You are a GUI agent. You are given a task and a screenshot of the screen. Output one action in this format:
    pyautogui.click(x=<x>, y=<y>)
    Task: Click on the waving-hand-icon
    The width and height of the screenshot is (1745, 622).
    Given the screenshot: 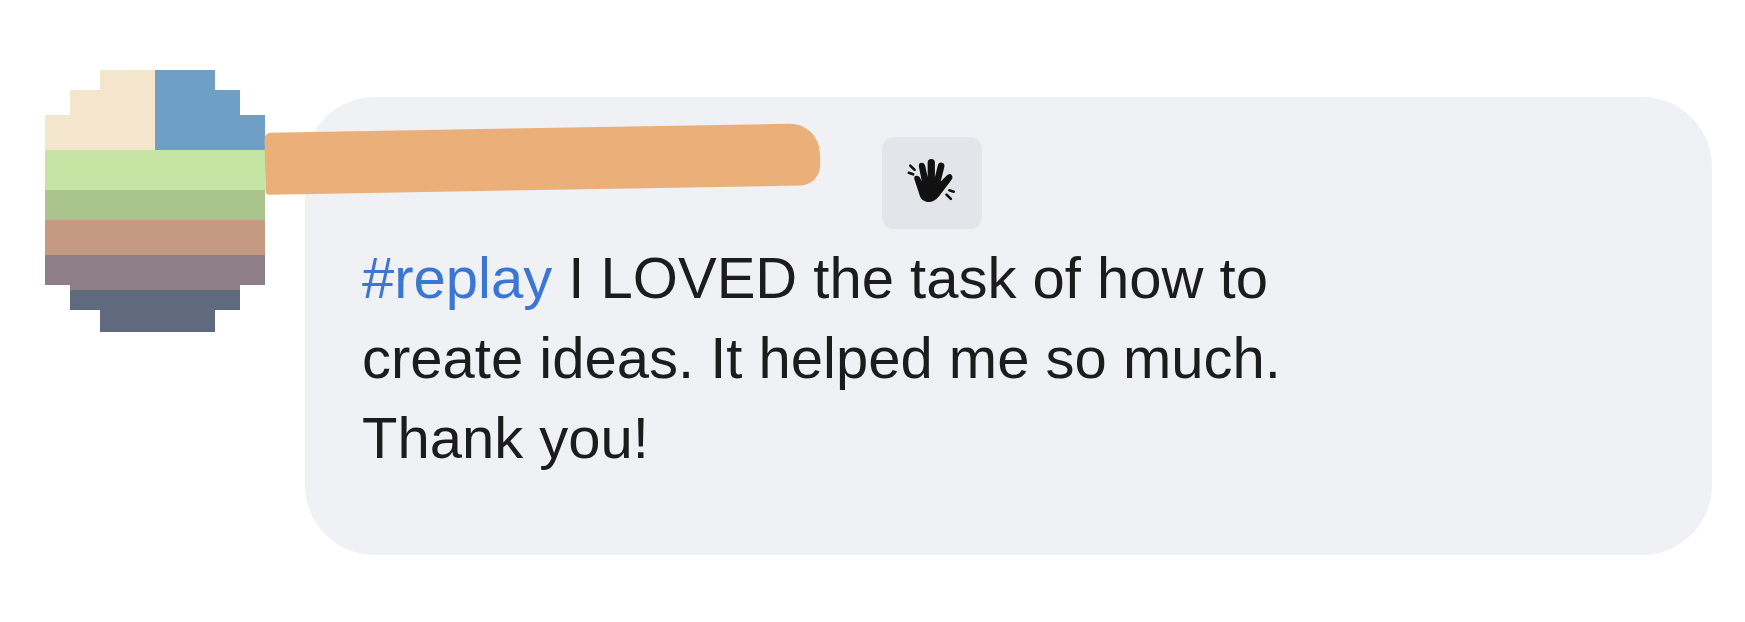 What is the action you would take?
    pyautogui.click(x=932, y=182)
    